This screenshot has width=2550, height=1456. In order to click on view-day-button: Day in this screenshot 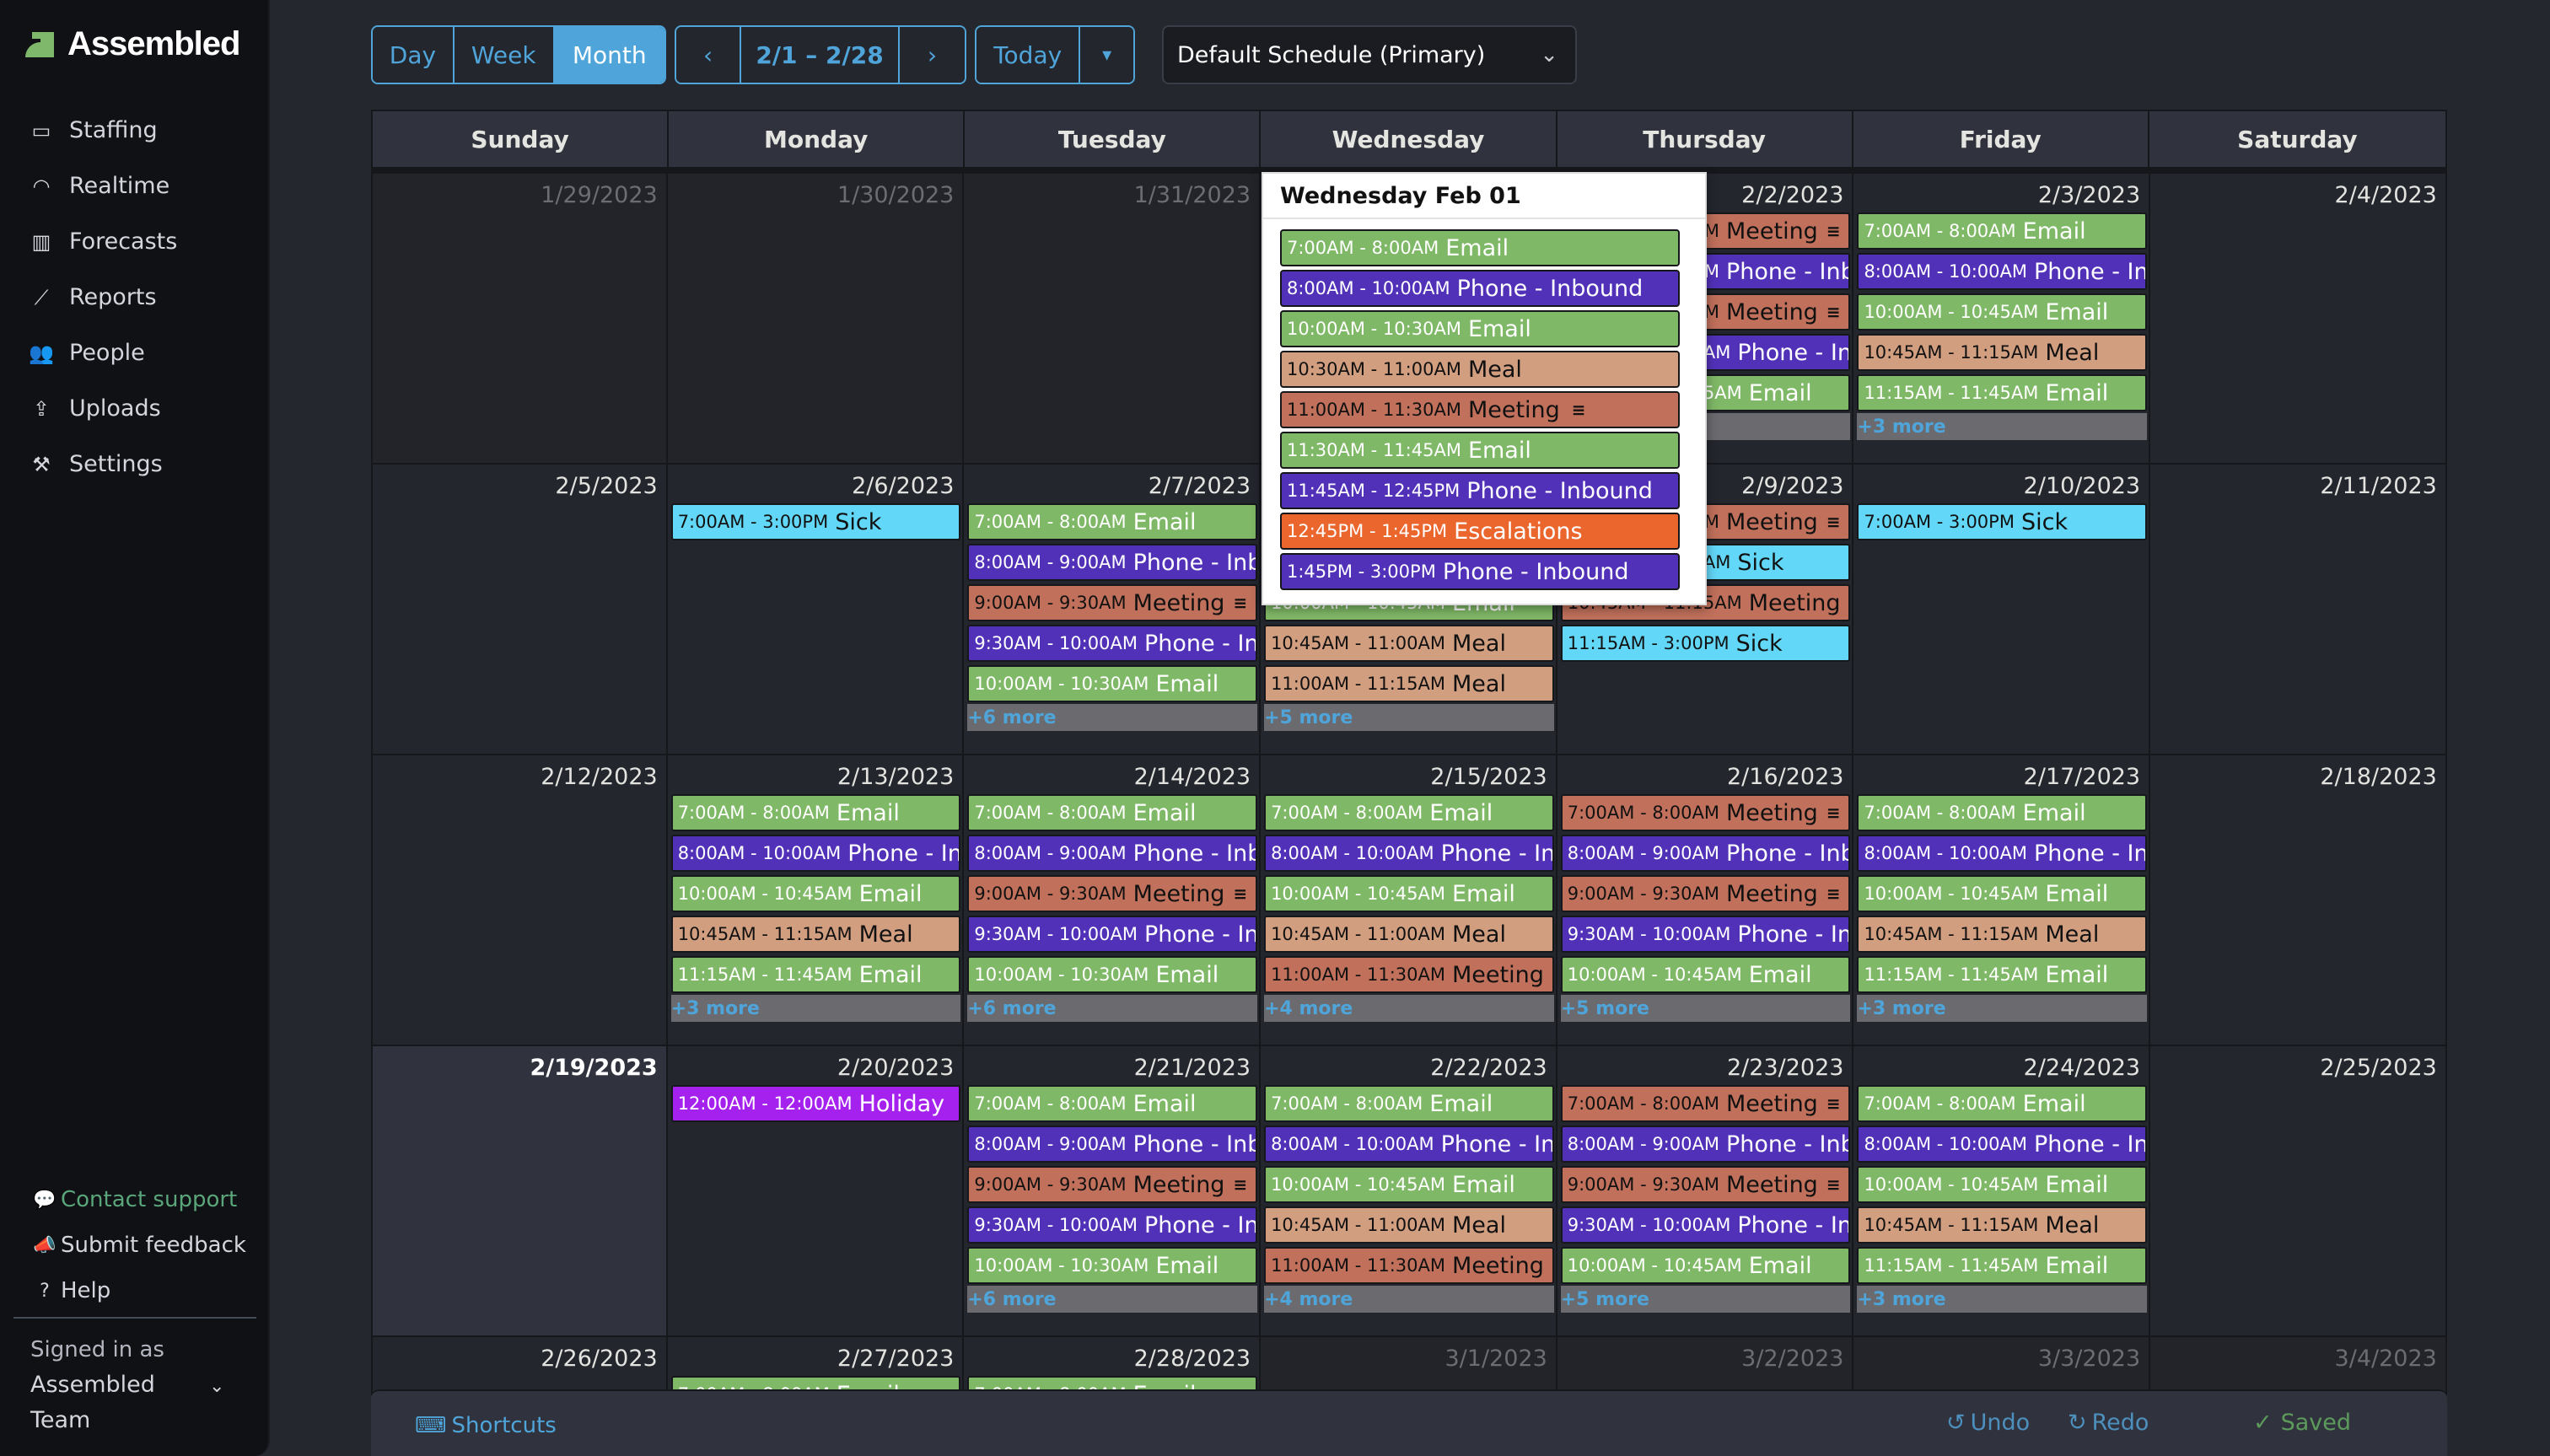, I will do `click(414, 55)`.